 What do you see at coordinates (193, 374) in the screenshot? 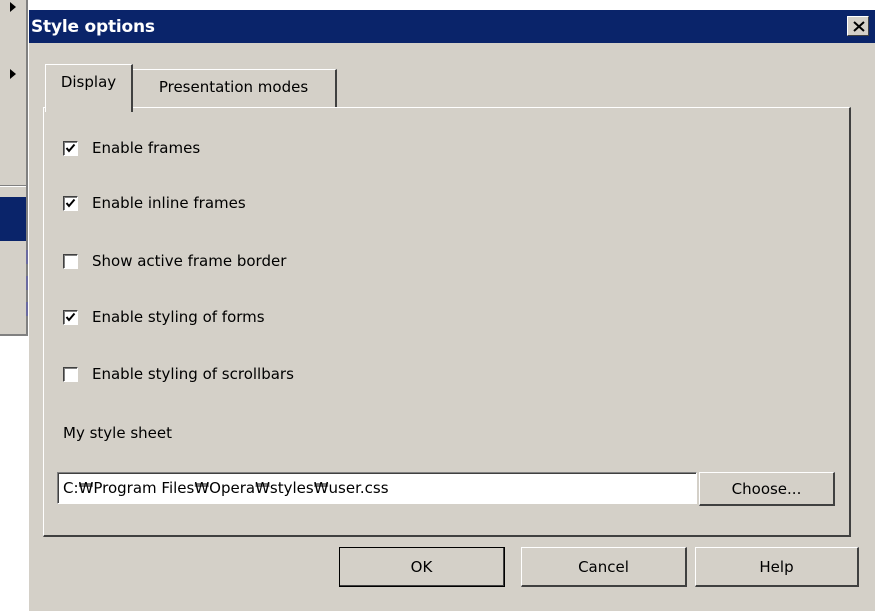
I see `option-label: Enable styling of scrollbars` at bounding box center [193, 374].